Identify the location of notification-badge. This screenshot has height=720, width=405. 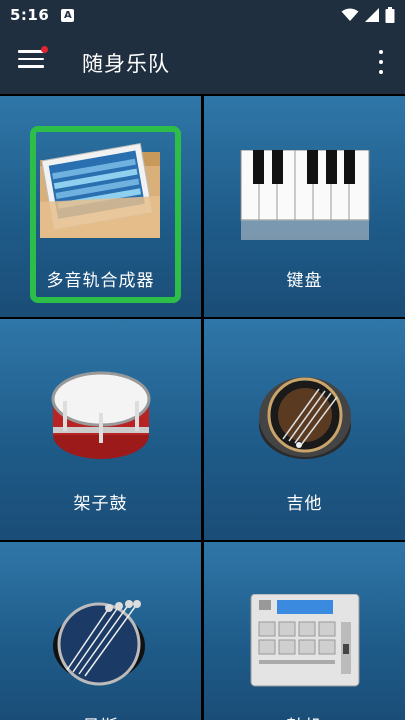
(44, 49).